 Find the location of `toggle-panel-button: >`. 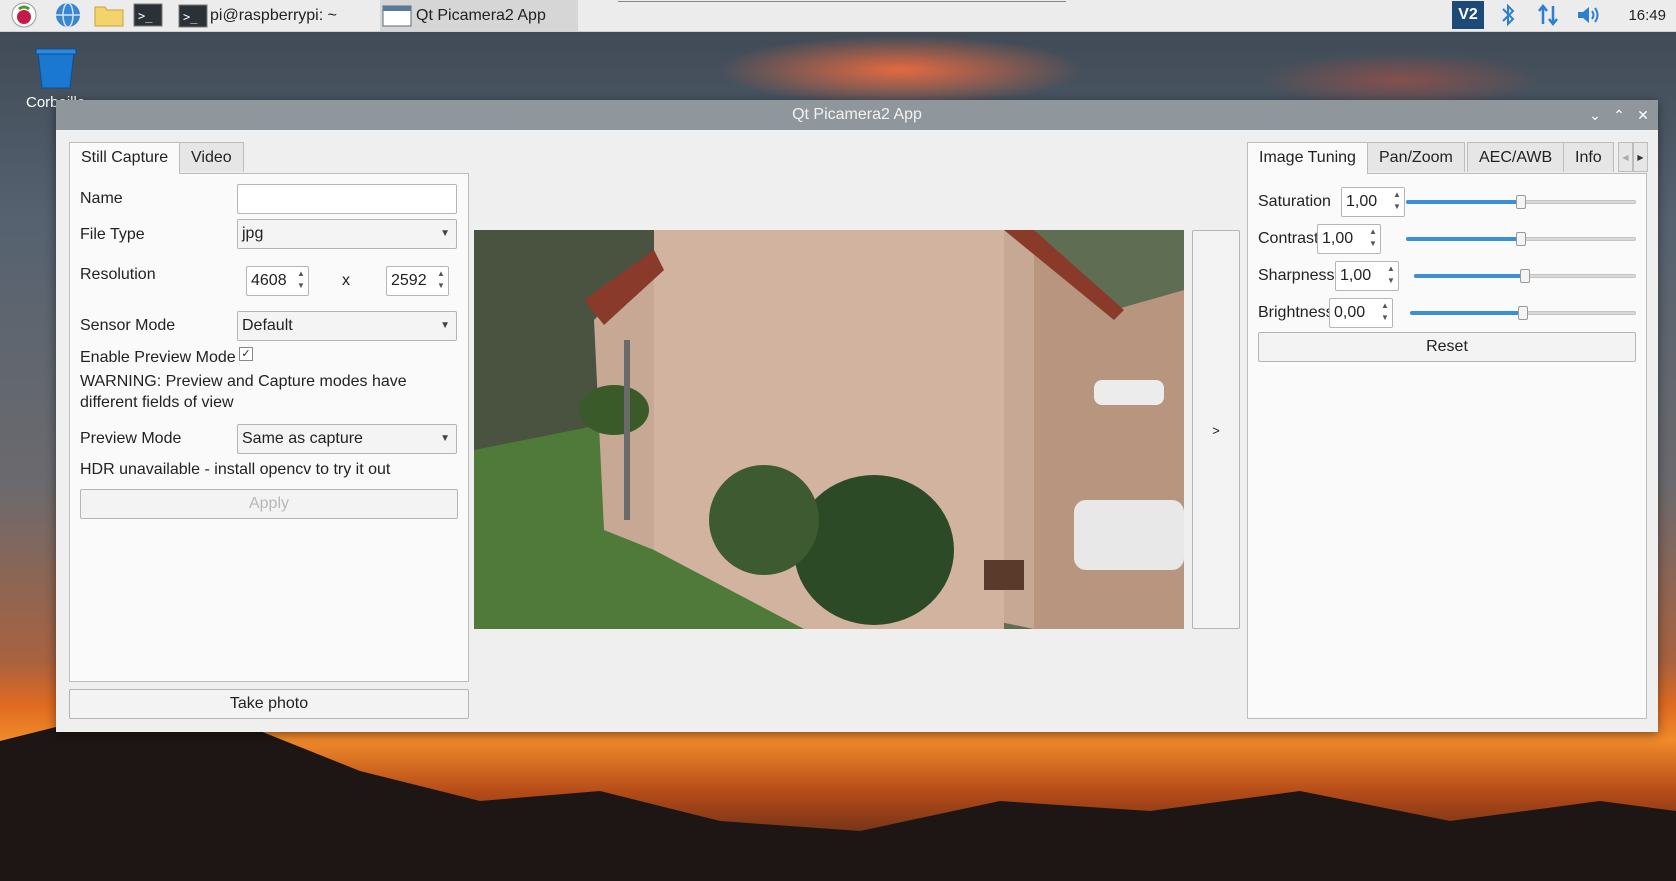

toggle-panel-button: > is located at coordinates (1216, 429).